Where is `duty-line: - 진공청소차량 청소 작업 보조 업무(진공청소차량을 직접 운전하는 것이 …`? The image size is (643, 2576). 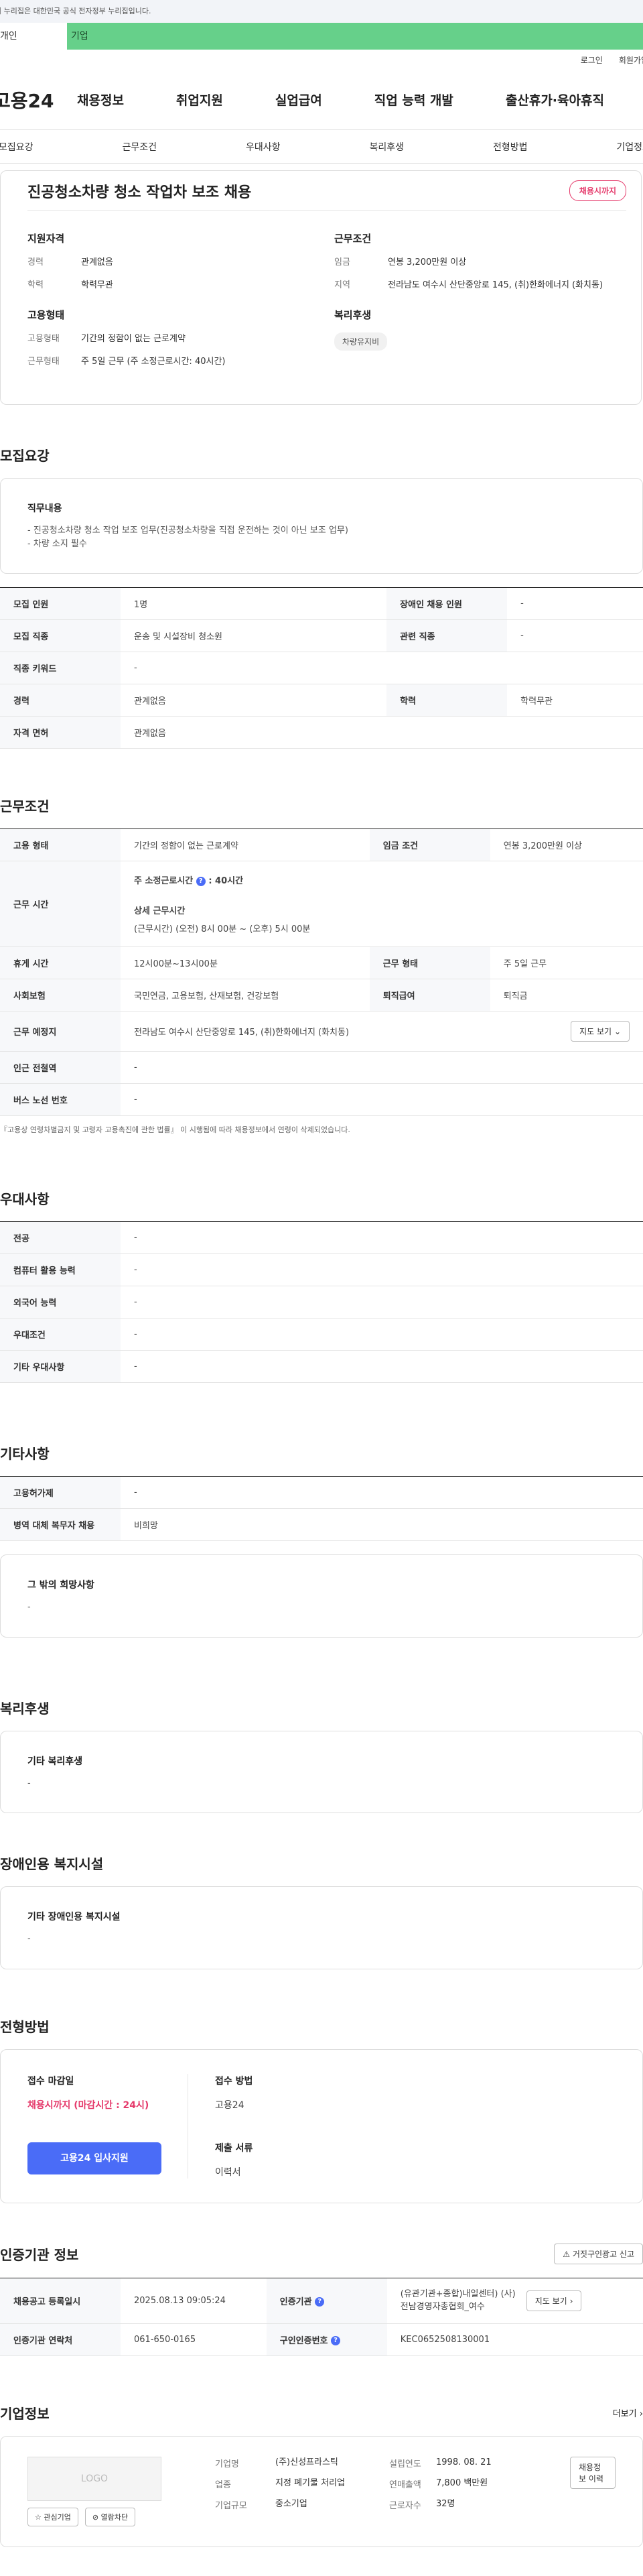 duty-line: - 진공청소차량 청소 작업 보조 업무(진공청소차량을 직접 운전하는 것이 … is located at coordinates (187, 531).